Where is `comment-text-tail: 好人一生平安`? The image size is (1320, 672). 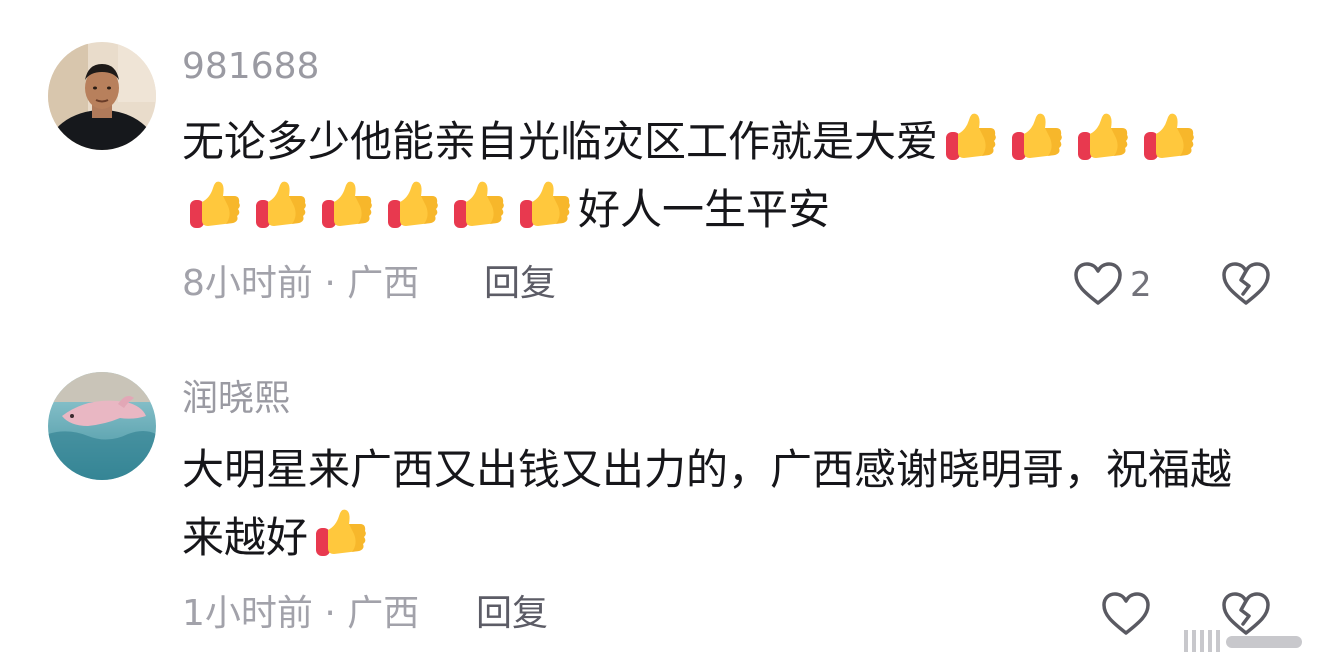 comment-text-tail: 好人一生平安 is located at coordinates (704, 209).